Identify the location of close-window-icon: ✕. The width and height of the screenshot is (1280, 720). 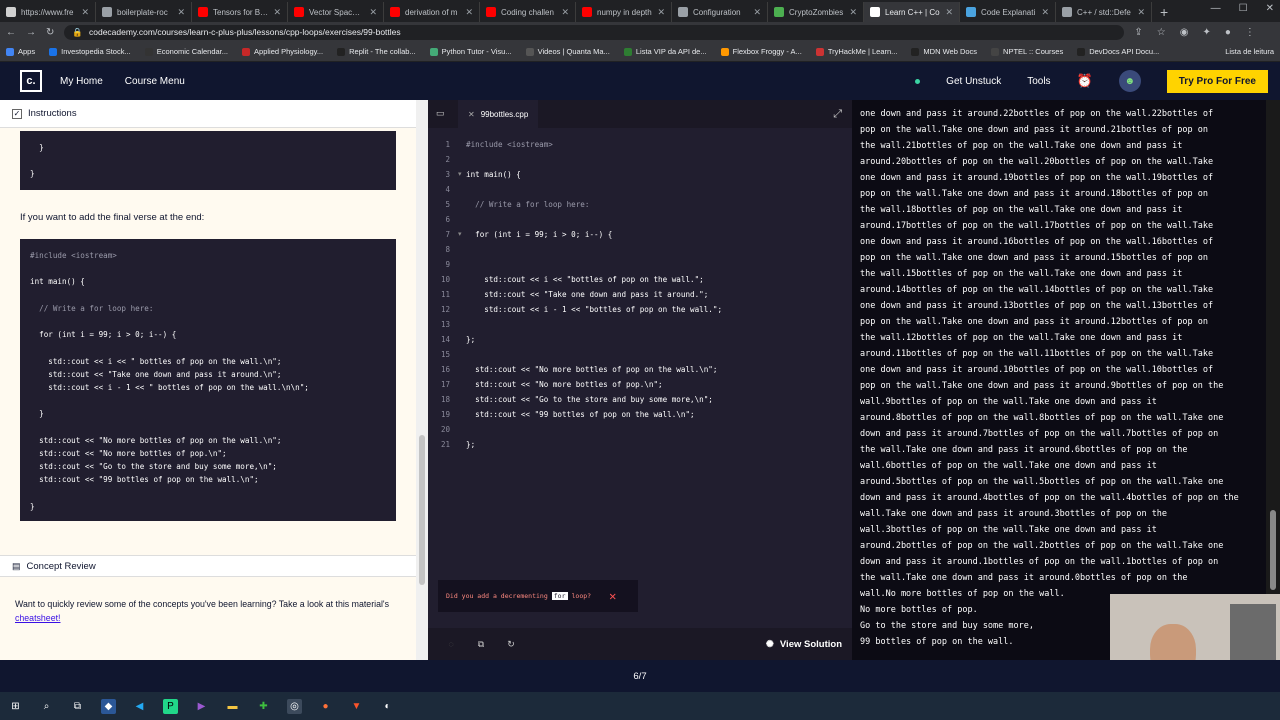
(1270, 8).